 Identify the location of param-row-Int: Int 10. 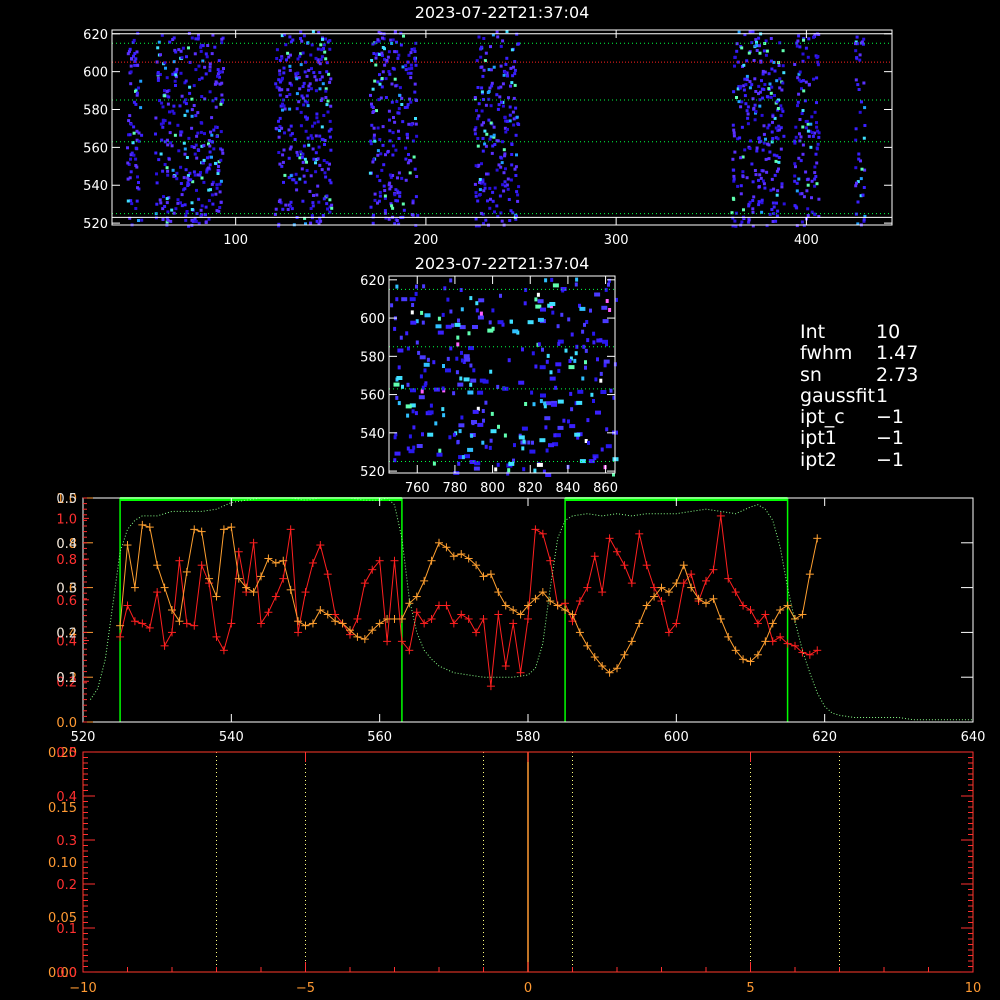
(859, 332).